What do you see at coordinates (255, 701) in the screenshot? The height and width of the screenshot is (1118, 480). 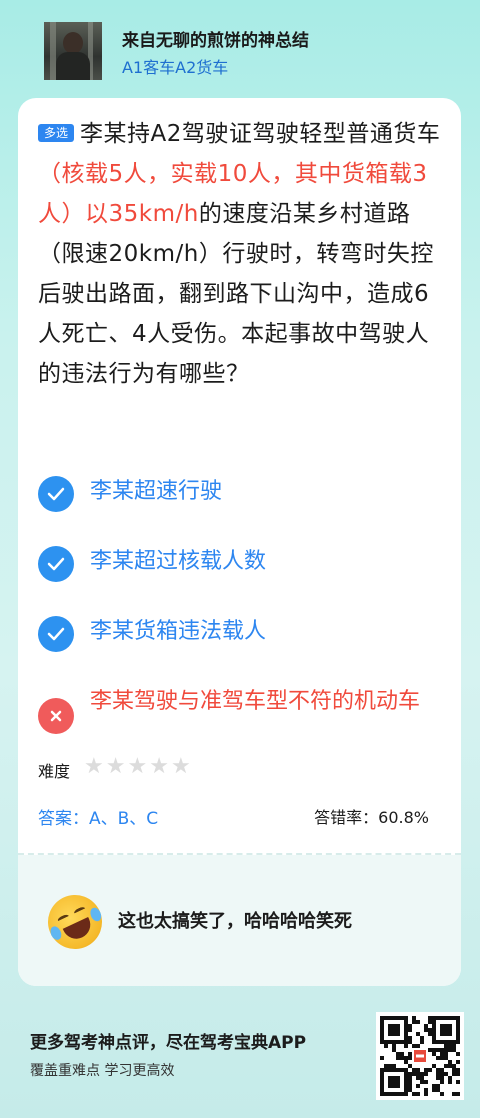 I see `option-label: 李某驾驶与准驾车型不符的机动车` at bounding box center [255, 701].